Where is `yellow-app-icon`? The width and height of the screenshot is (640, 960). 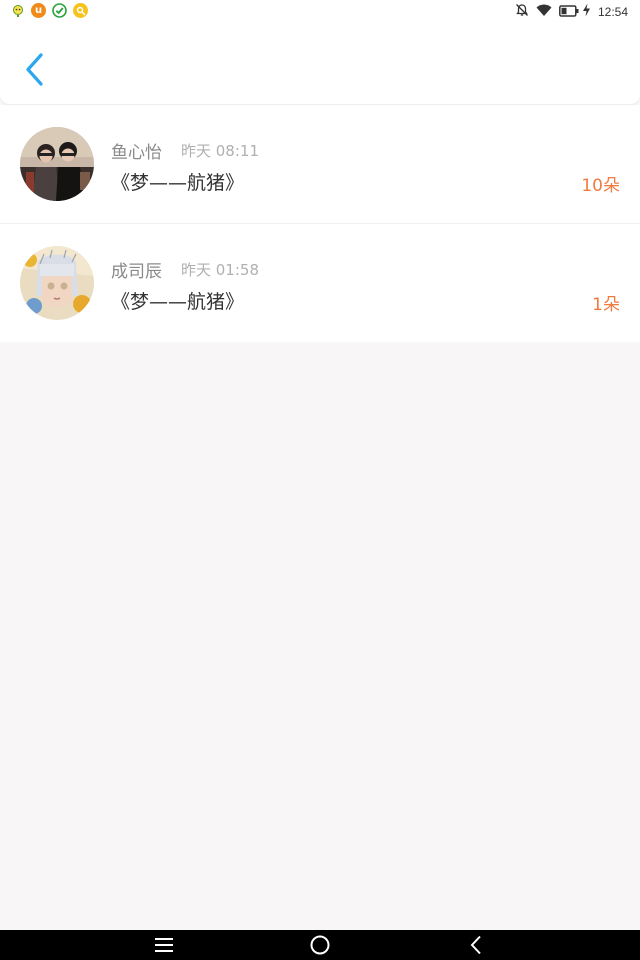 yellow-app-icon is located at coordinates (80, 10).